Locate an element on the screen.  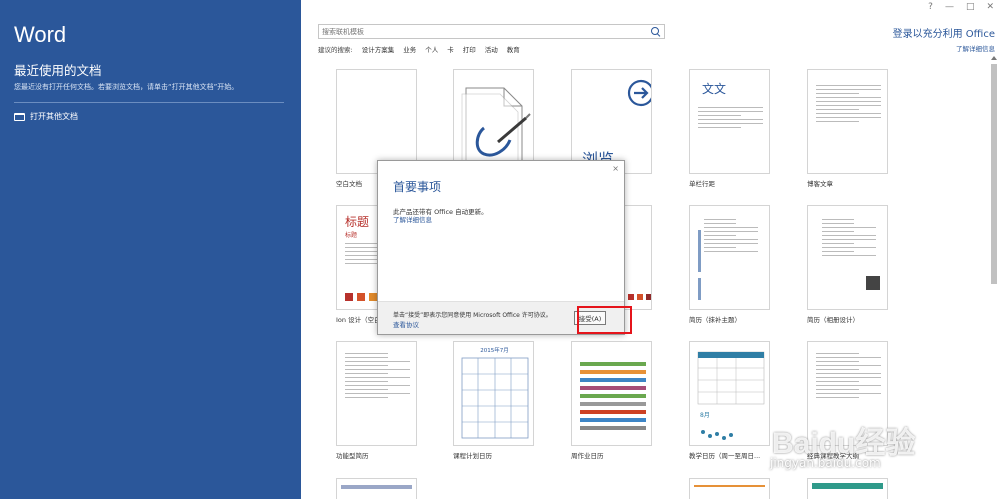
license-text: 单击“接受”即表示您同意使用 Microsoft Office 许可协议。 is located at coordinates (472, 315).